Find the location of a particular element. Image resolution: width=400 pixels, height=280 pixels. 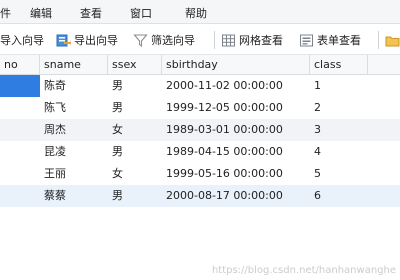

menu-help: 帮助 is located at coordinates (196, 13).